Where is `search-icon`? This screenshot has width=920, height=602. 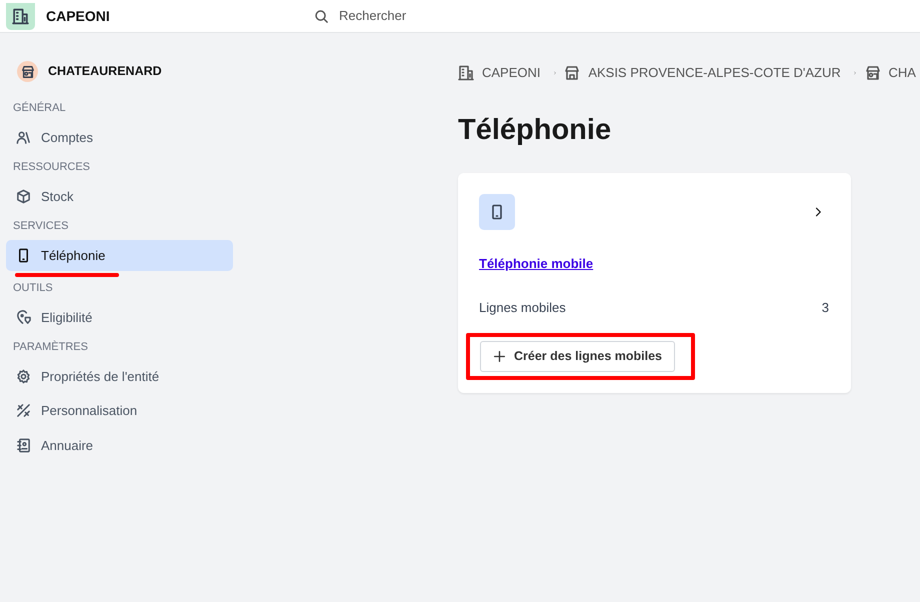 search-icon is located at coordinates (321, 16).